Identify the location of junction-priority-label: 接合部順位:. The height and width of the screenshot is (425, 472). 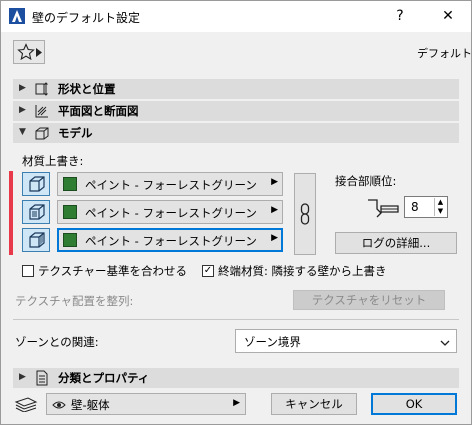
(366, 181).